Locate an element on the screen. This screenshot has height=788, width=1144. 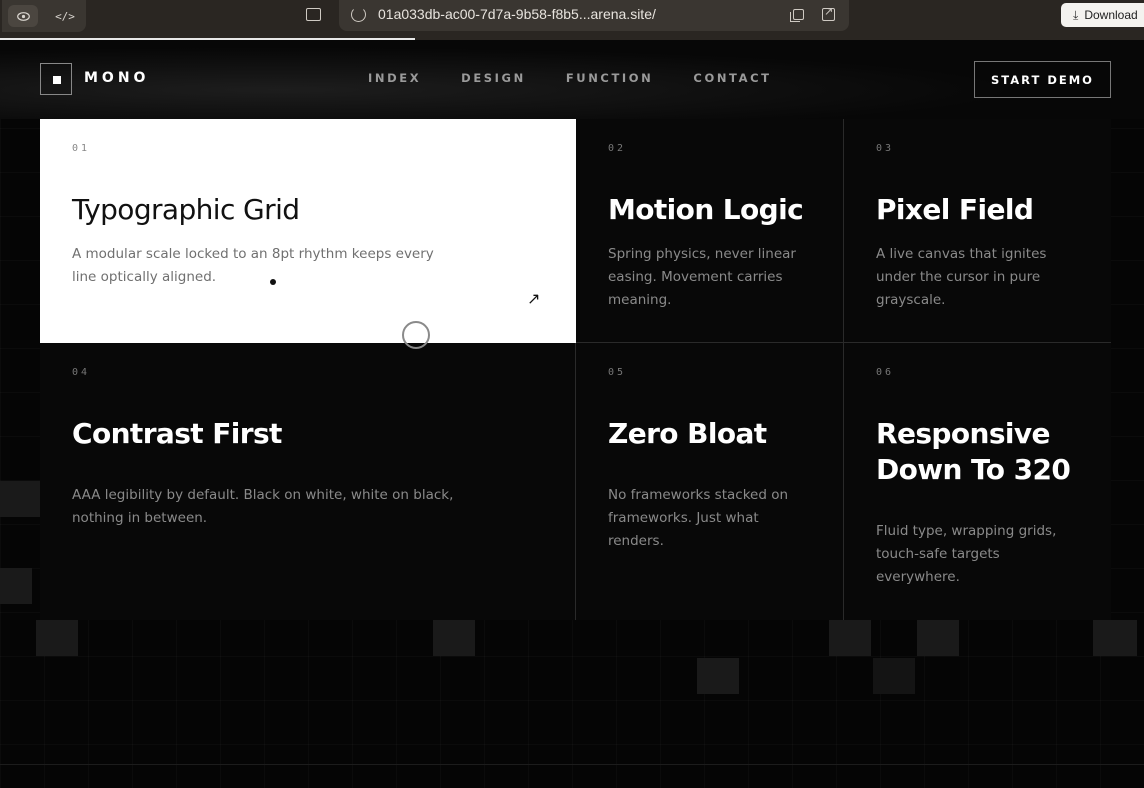
download-icon: ⤓ is located at coordinates (1076, 14).